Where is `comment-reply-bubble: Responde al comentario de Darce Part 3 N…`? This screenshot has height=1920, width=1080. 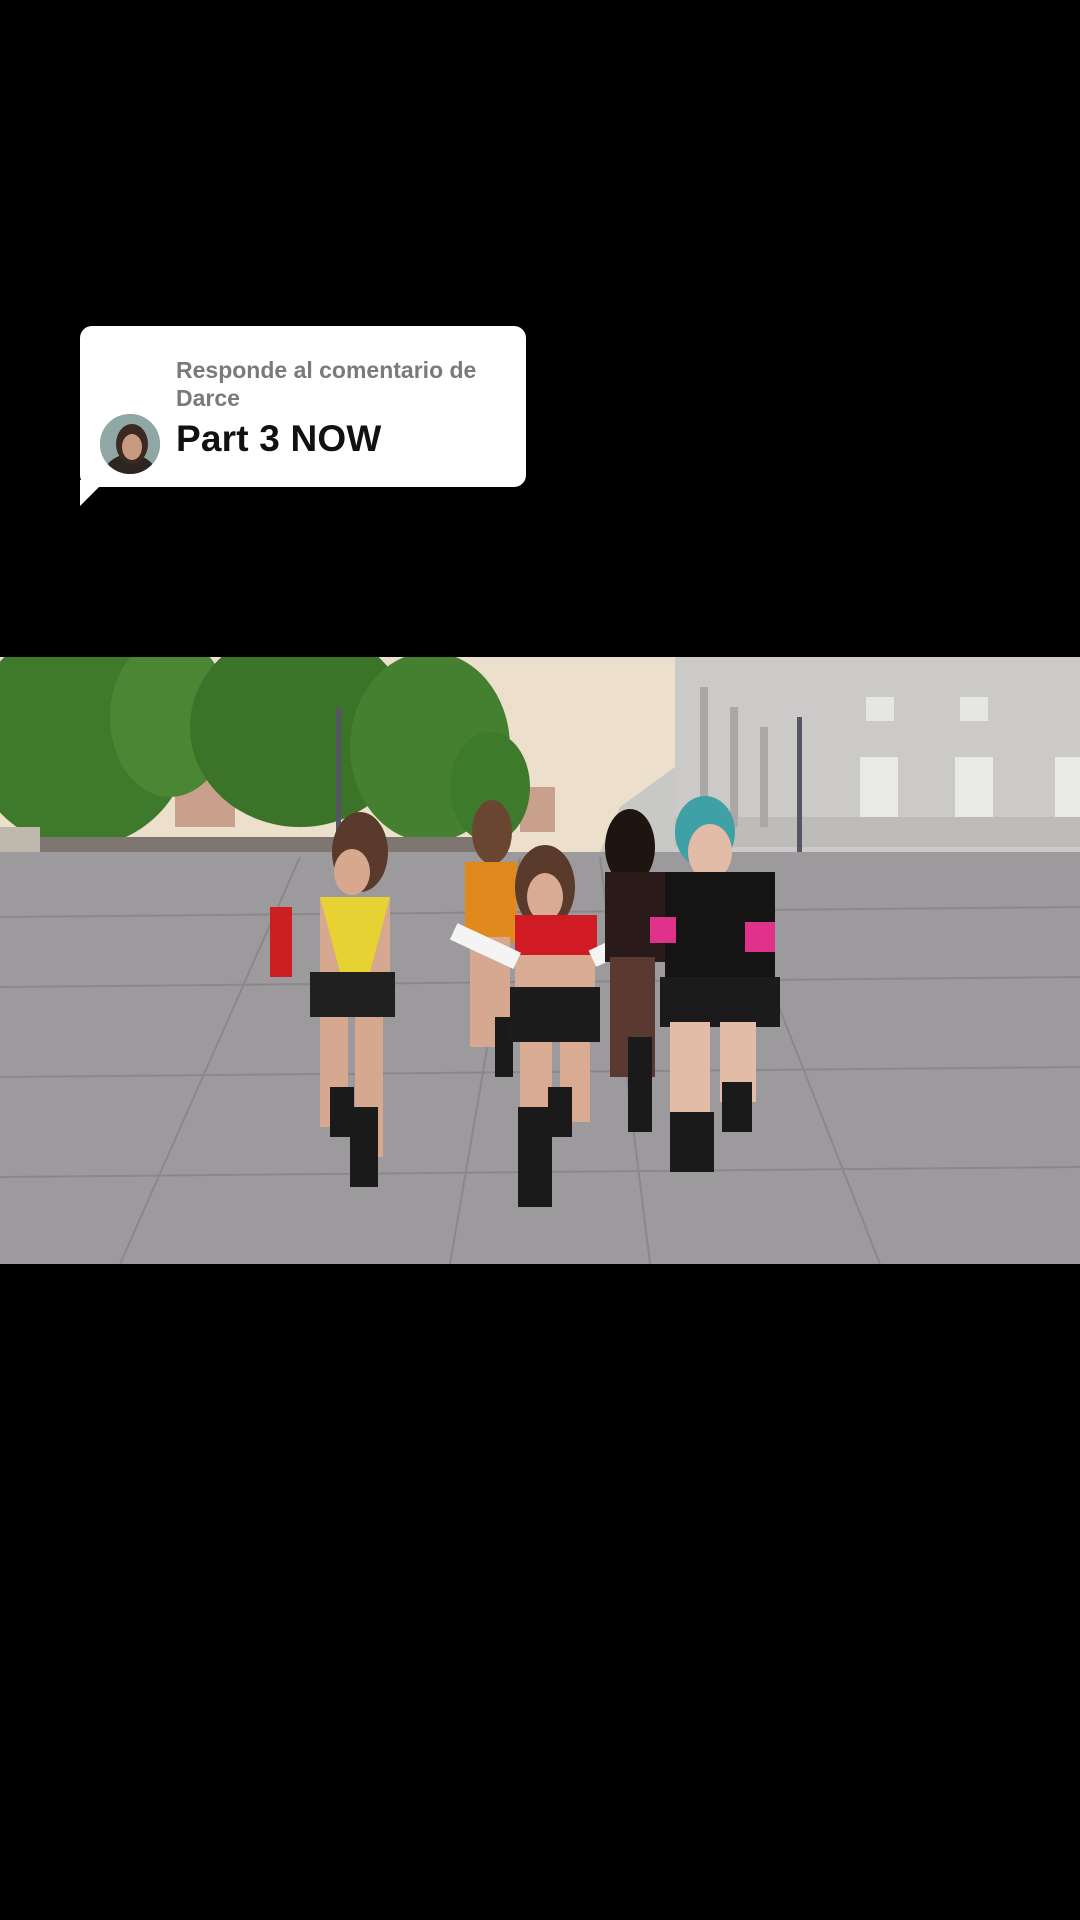
comment-reply-bubble: Responde al comentario de Darce Part 3 N… is located at coordinates (303, 406).